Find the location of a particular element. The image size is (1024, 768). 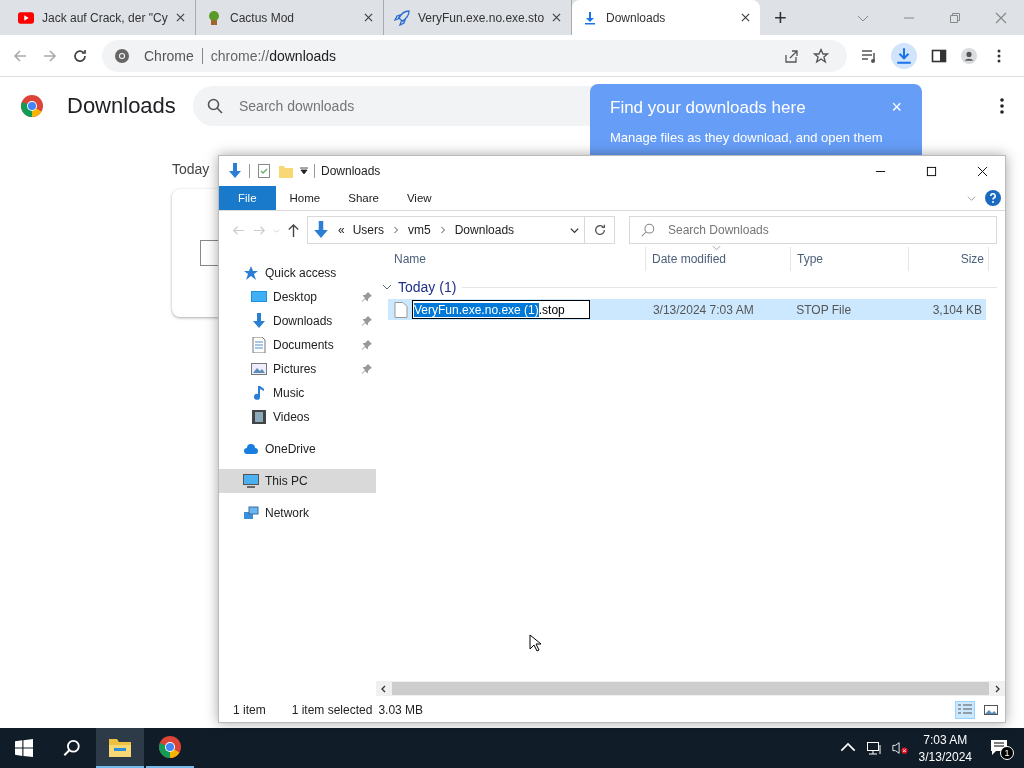

file-explorer-taskbar-button is located at coordinates (120, 748).